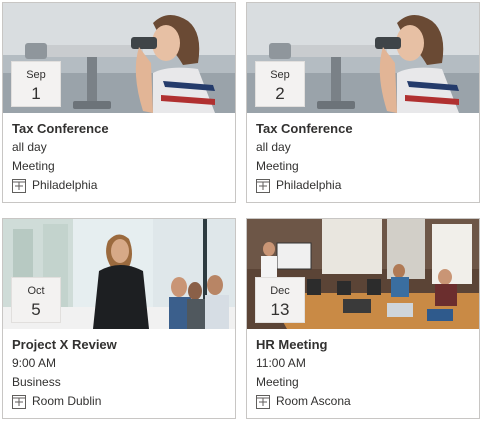  I want to click on event-month: Dec, so click(280, 291).